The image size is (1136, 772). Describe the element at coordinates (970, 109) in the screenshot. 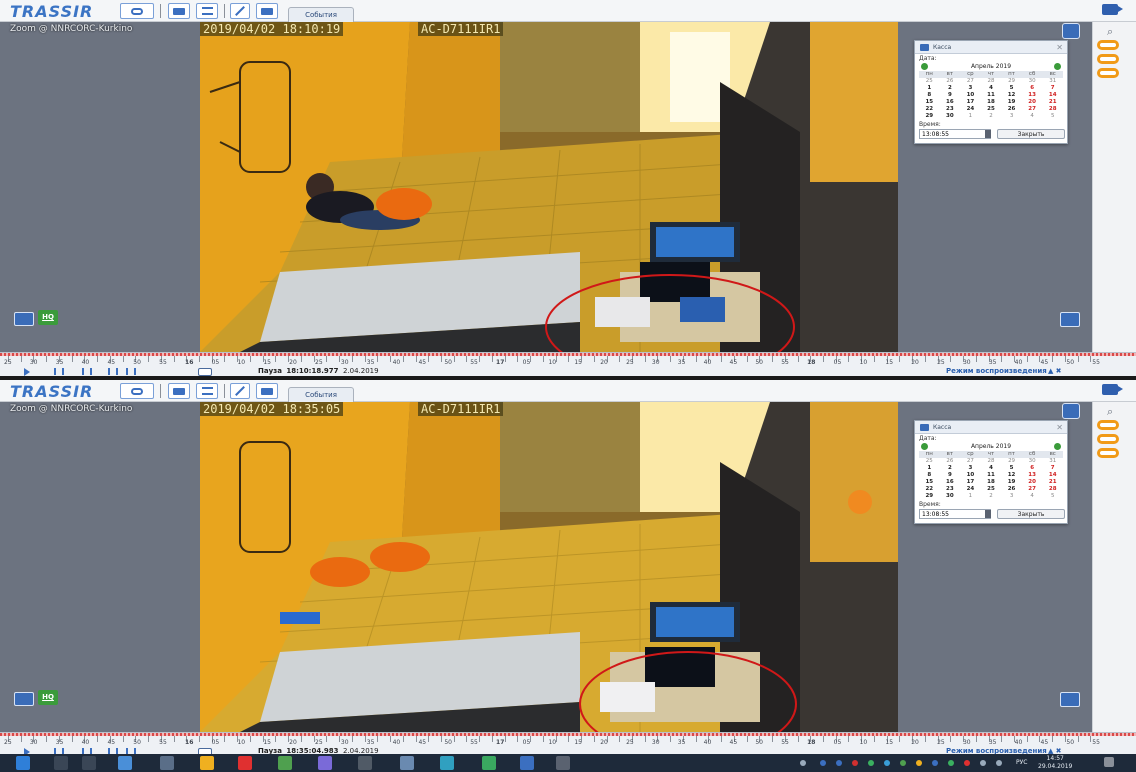

I see `calendar-day: 24` at that location.